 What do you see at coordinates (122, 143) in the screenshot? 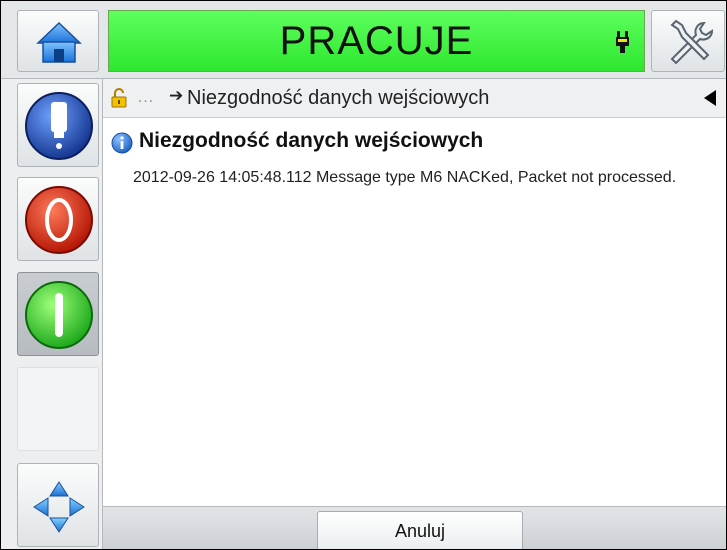
I see `info-icon` at bounding box center [122, 143].